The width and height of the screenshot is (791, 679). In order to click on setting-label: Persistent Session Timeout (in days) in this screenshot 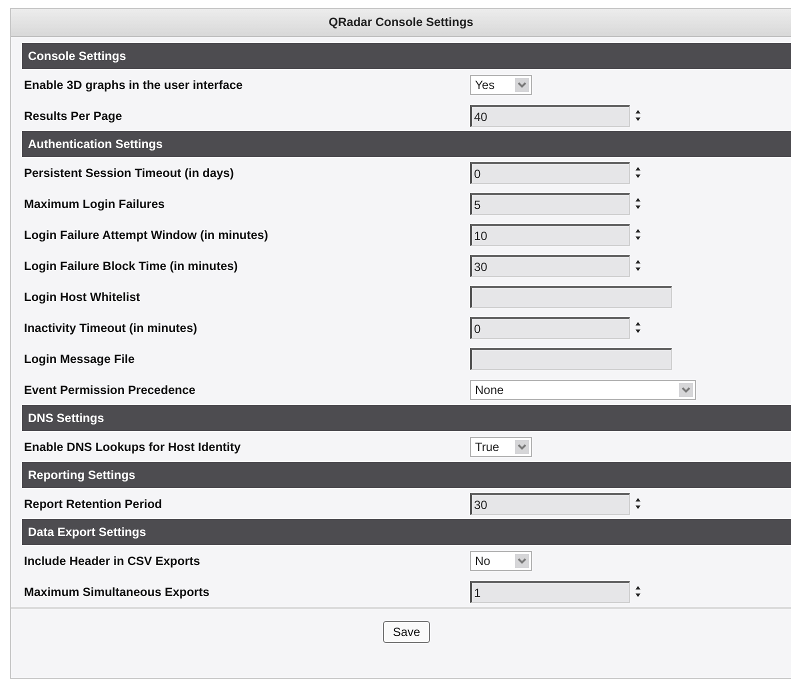, I will do `click(129, 173)`.